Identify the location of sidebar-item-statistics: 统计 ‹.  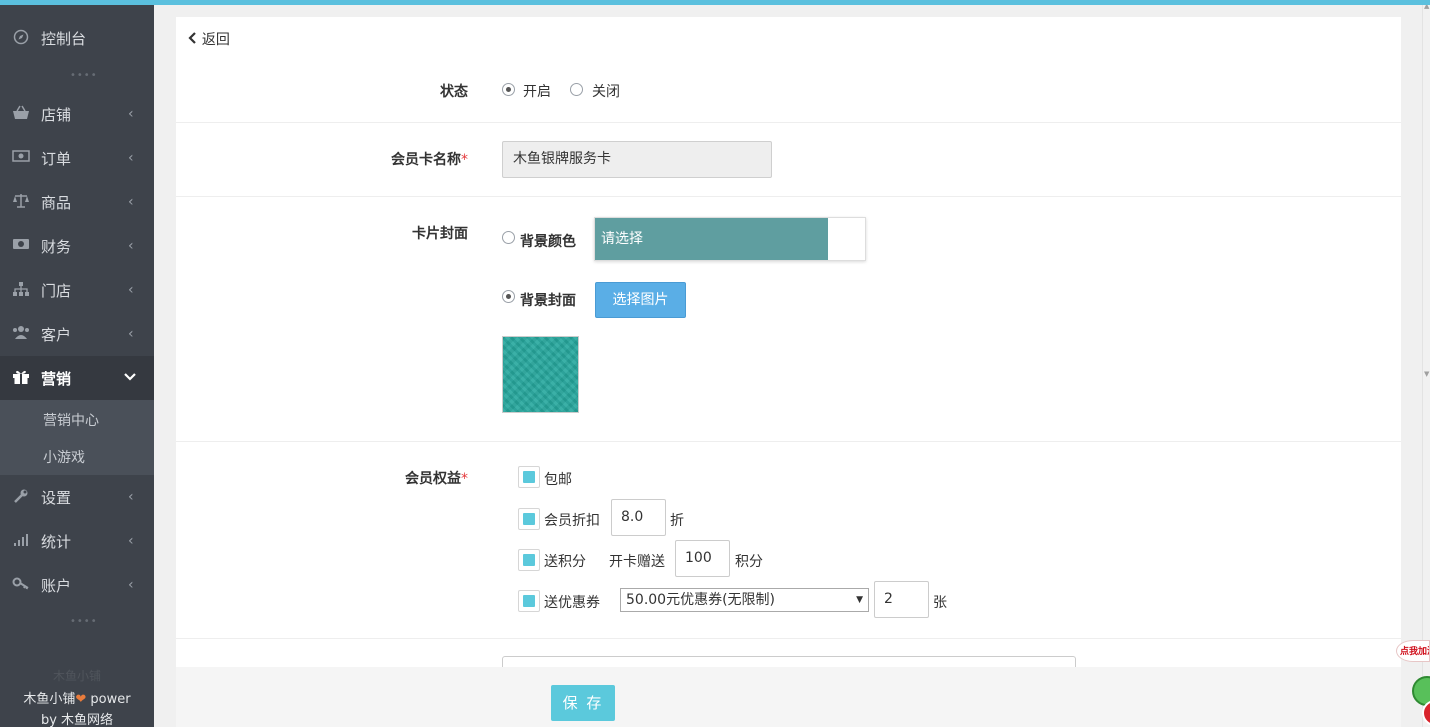
(77, 541).